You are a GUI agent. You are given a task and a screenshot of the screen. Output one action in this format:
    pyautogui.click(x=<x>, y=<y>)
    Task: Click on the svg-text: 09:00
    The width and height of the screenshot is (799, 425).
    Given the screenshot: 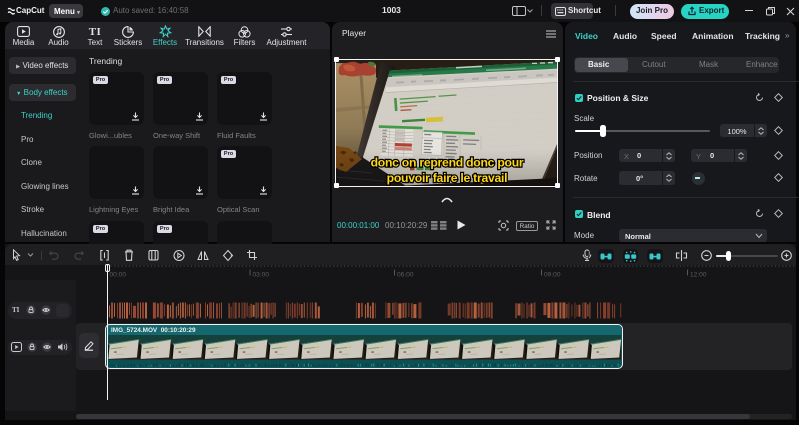 What is the action you would take?
    pyautogui.click(x=552, y=275)
    